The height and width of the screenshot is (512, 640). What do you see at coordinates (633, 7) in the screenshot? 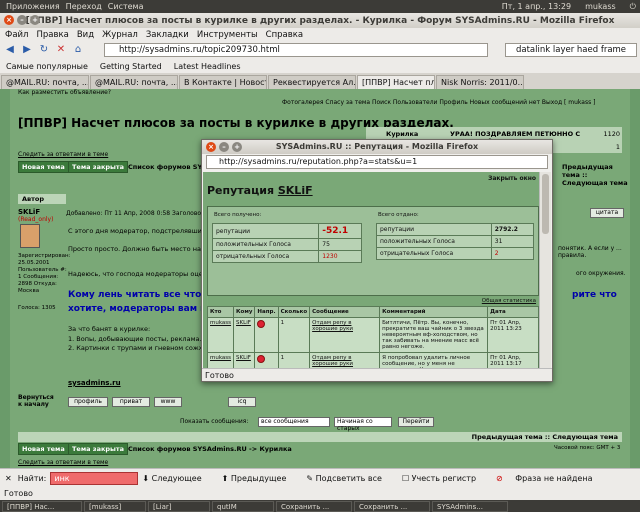
I see `power-icon: ⏻` at bounding box center [633, 7].